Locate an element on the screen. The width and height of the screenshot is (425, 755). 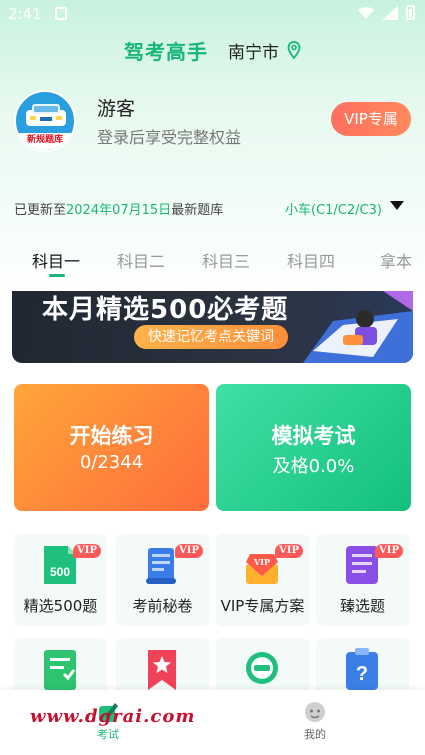
question-clipboard-icon: ? is located at coordinates (362, 669).